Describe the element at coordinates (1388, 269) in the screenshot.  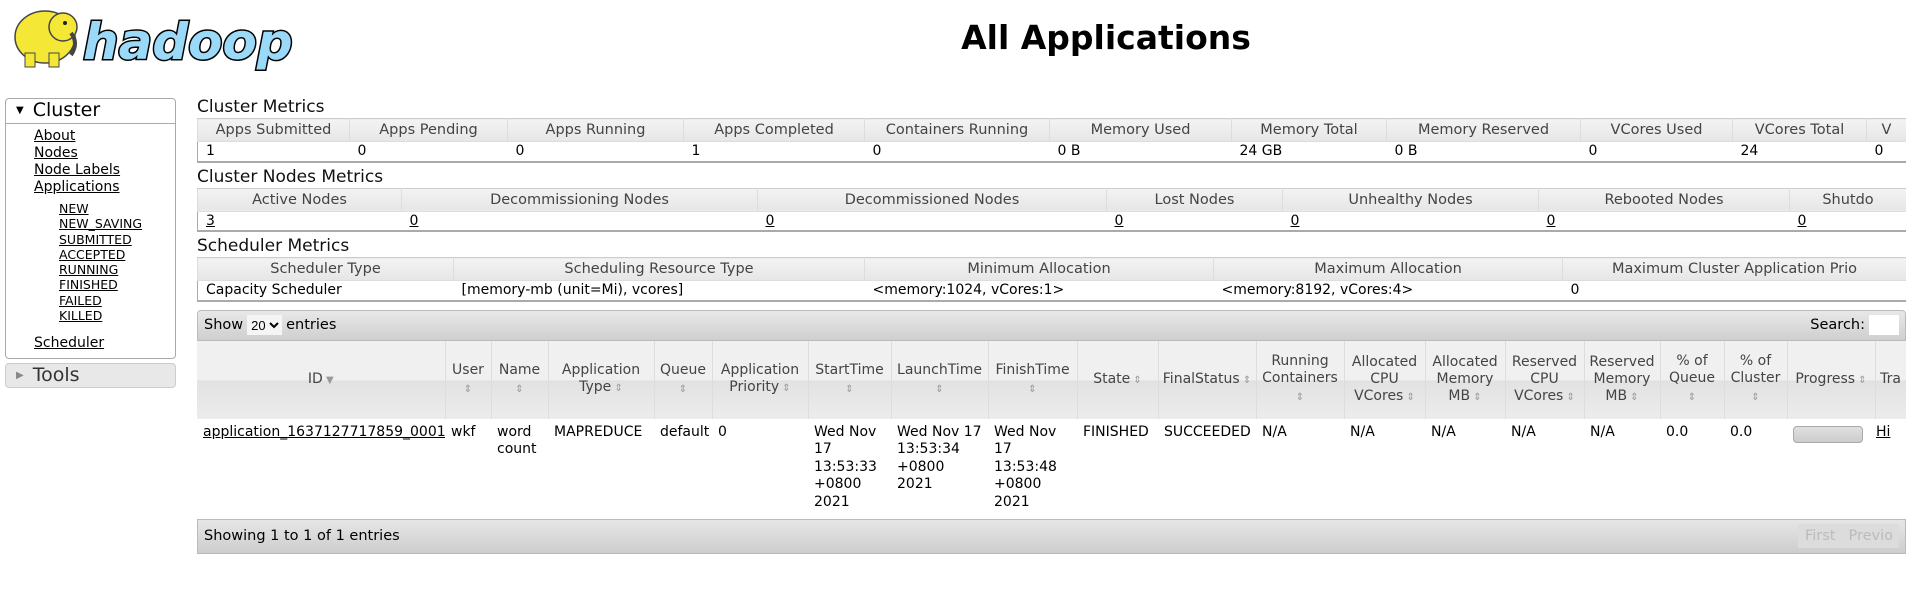
I see `metric-header: Maximum Allocation` at that location.